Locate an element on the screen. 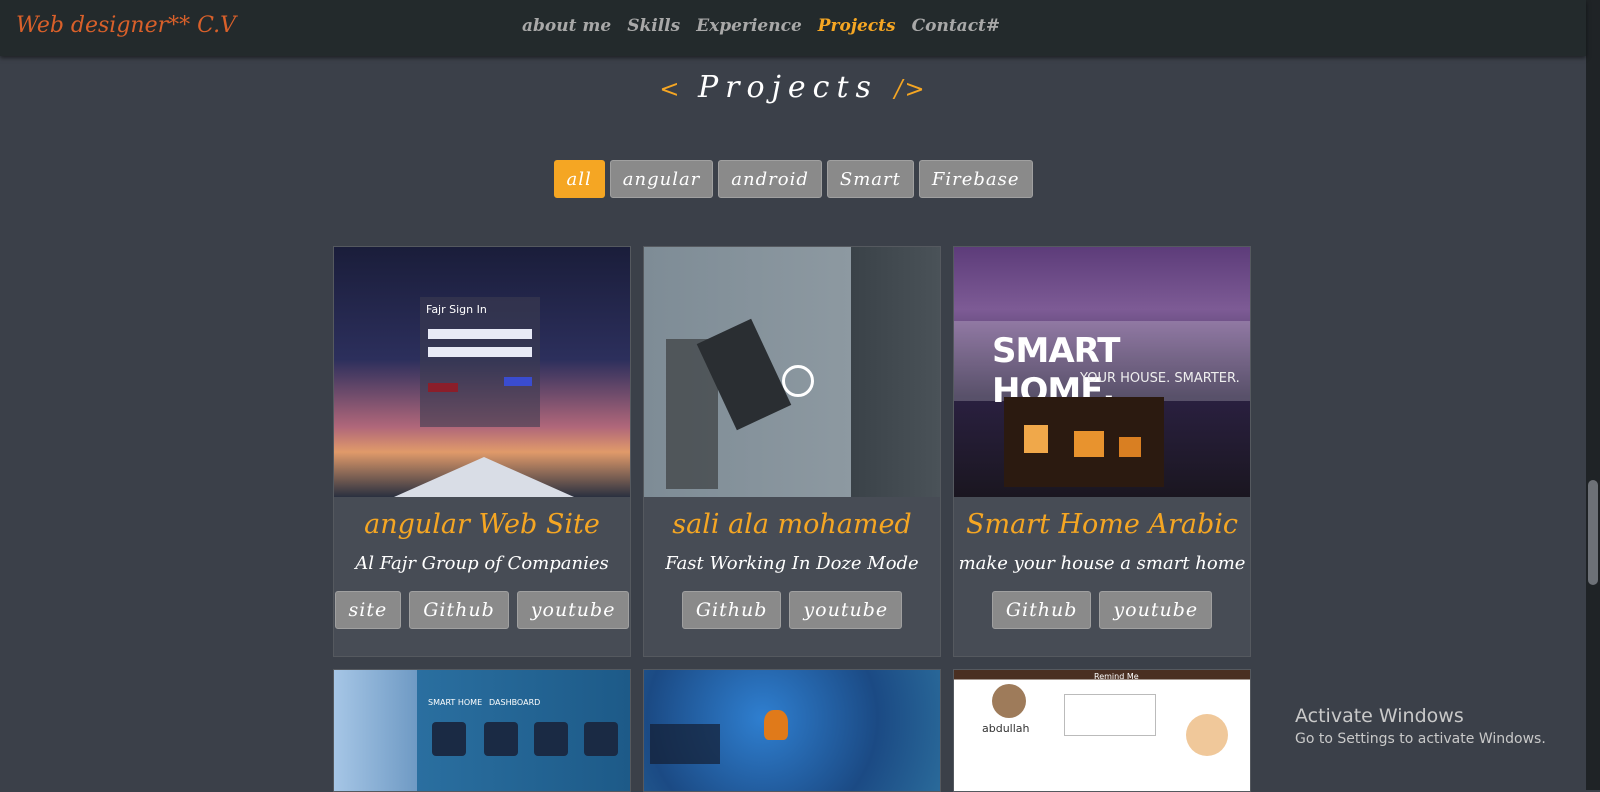 The image size is (1600, 792). title-open-bracket: < is located at coordinates (670, 89).